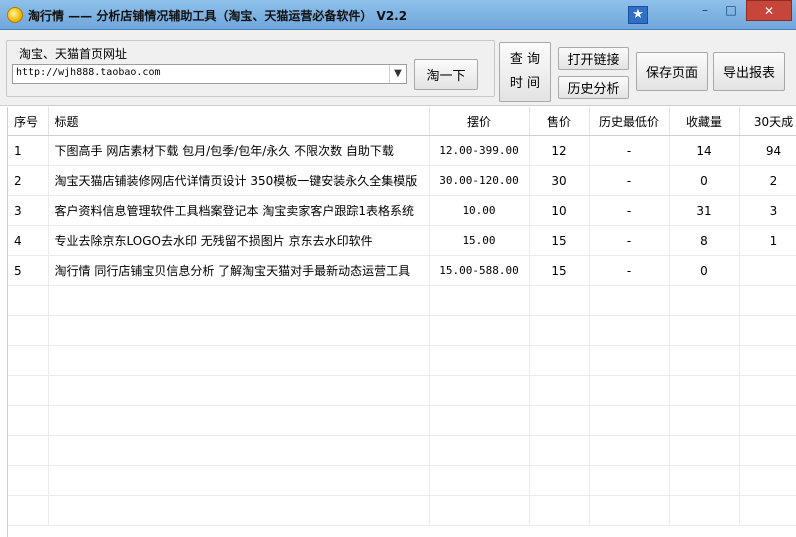 The height and width of the screenshot is (537, 796). Describe the element at coordinates (479, 150) in the screenshot. I see `cell-list-price: 12.00-399.00` at that location.